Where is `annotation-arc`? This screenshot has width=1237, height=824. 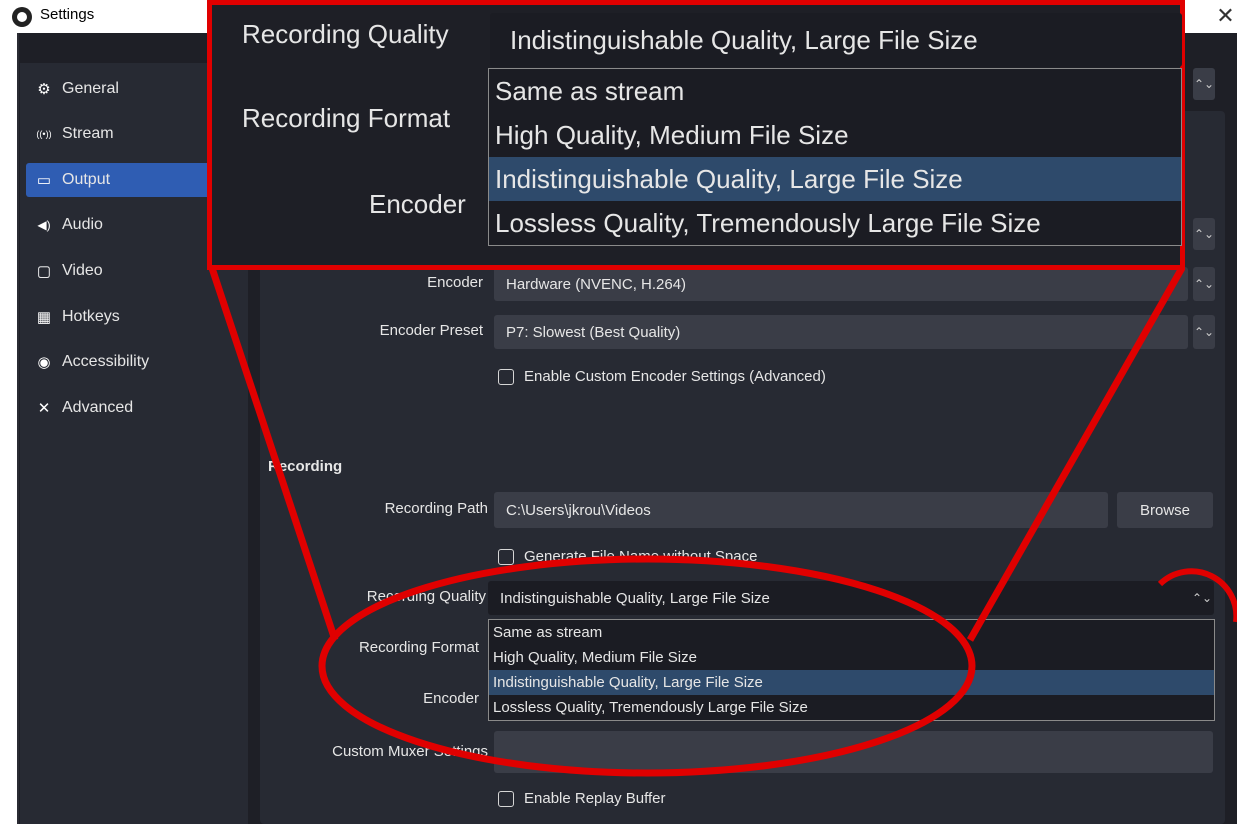
annotation-arc is located at coordinates (1197, 595).